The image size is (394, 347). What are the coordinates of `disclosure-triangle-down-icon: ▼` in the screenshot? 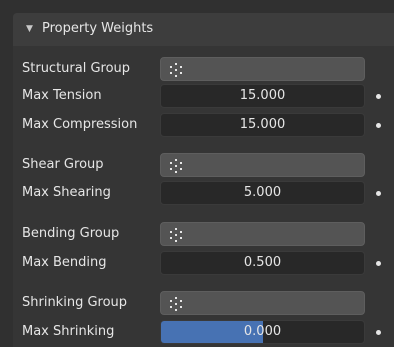 It's located at (29, 29).